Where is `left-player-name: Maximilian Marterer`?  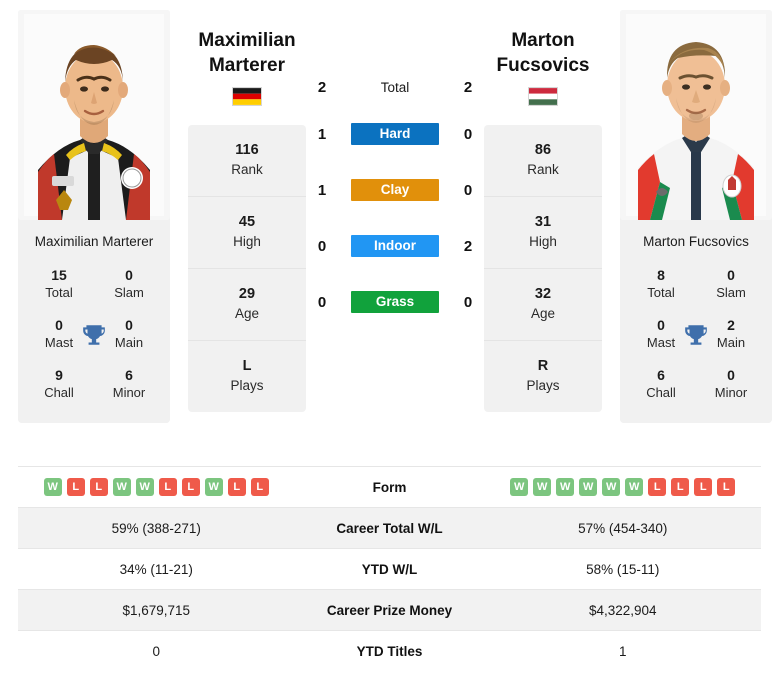
left-player-name: Maximilian Marterer is located at coordinates (94, 240).